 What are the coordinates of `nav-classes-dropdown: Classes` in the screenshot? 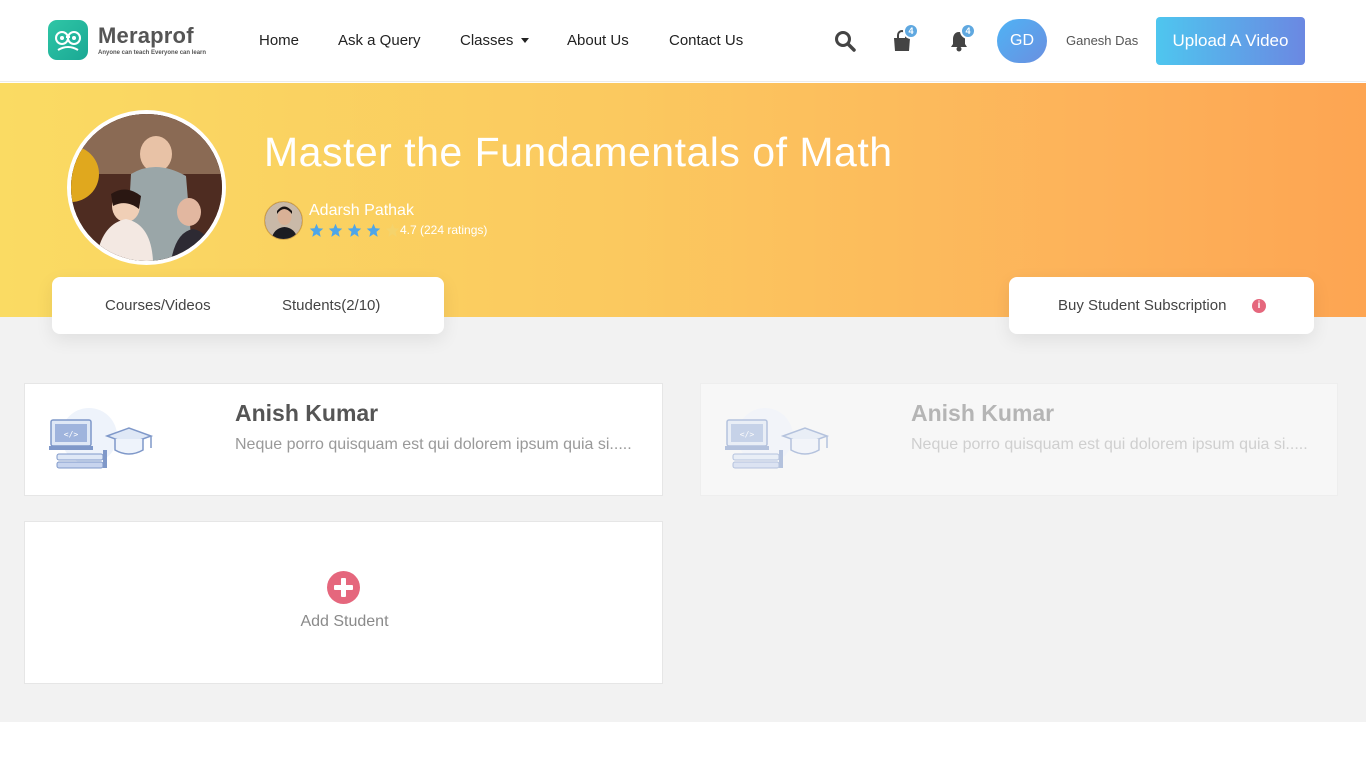 It's located at (495, 40).